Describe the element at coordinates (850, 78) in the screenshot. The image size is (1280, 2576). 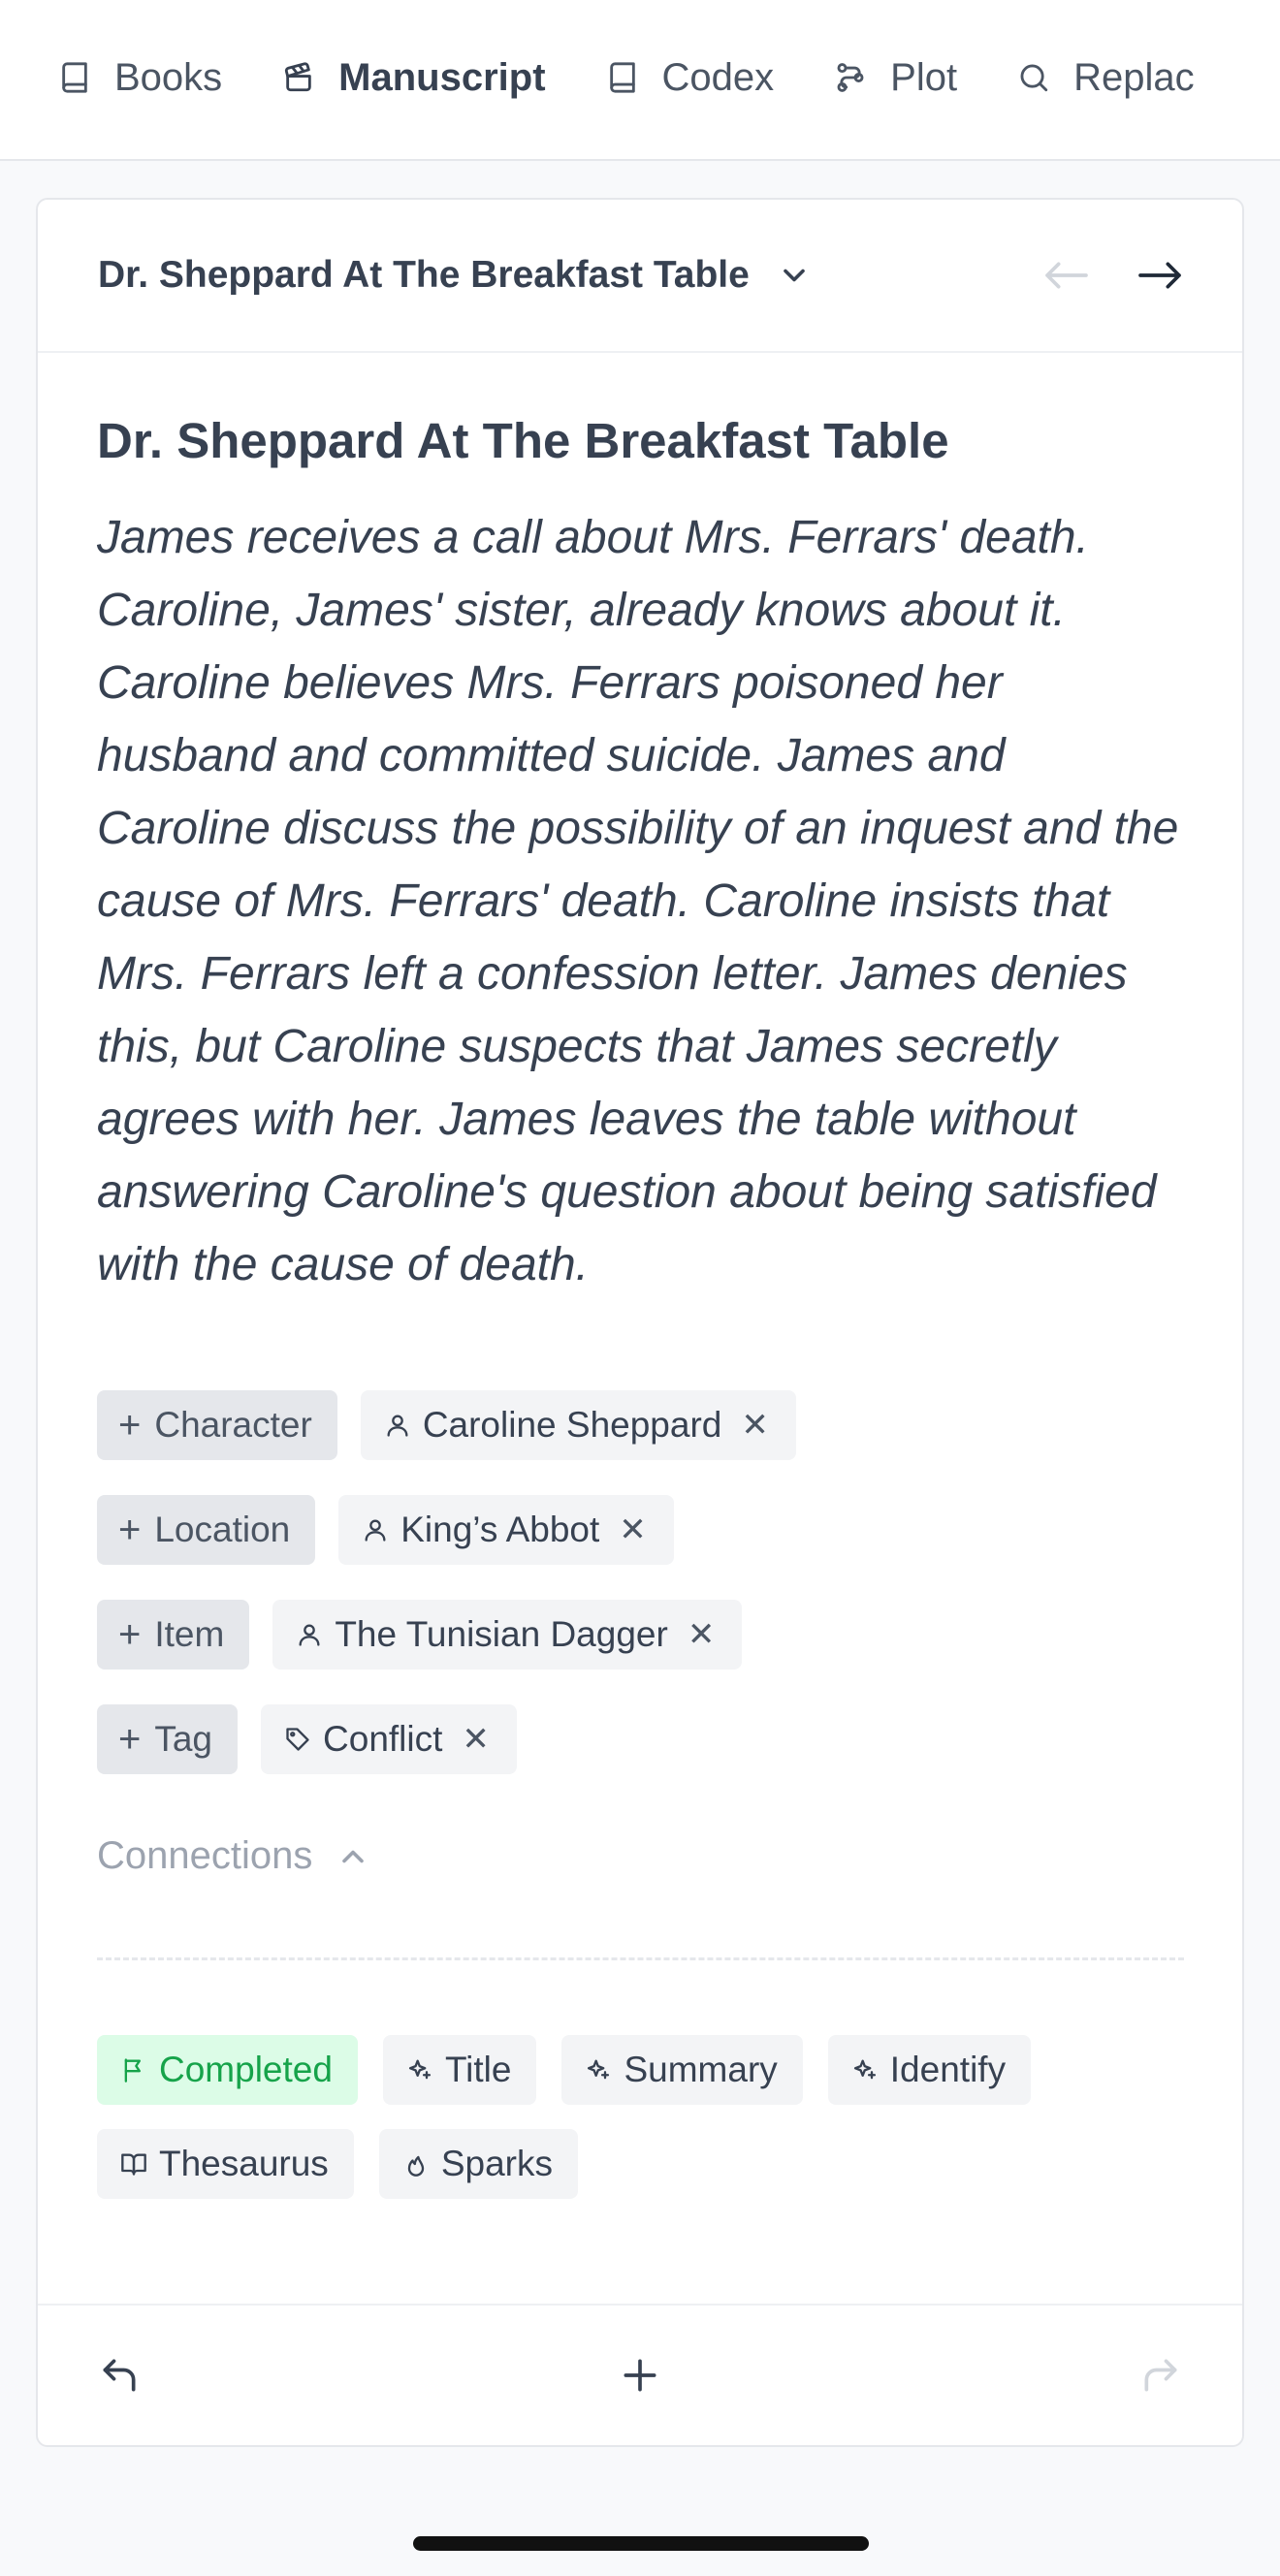
I see `route-icon` at that location.